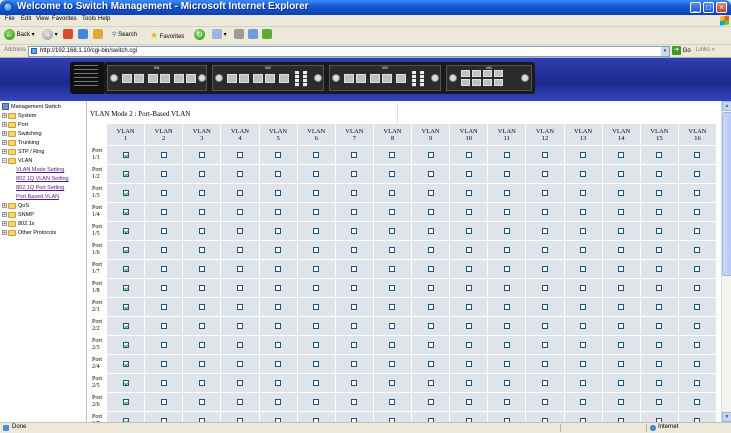 This screenshot has width=731, height=433. What do you see at coordinates (705, 50) in the screenshot?
I see `links-button: Links »` at bounding box center [705, 50].